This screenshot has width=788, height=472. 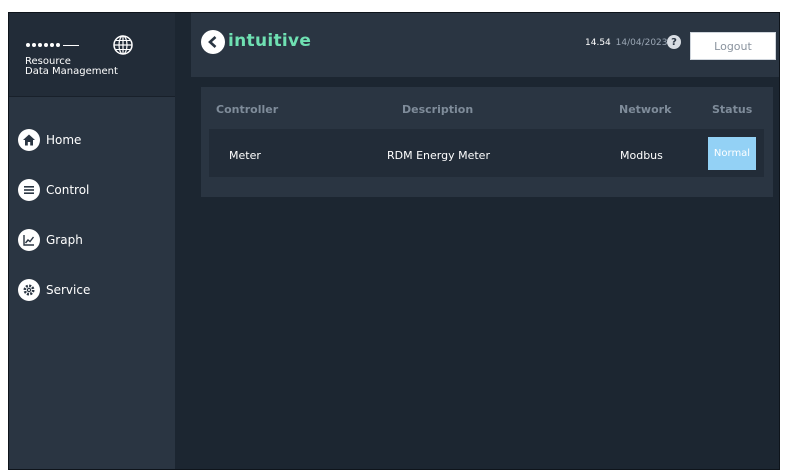 What do you see at coordinates (29, 290) in the screenshot?
I see `gear-icon` at bounding box center [29, 290].